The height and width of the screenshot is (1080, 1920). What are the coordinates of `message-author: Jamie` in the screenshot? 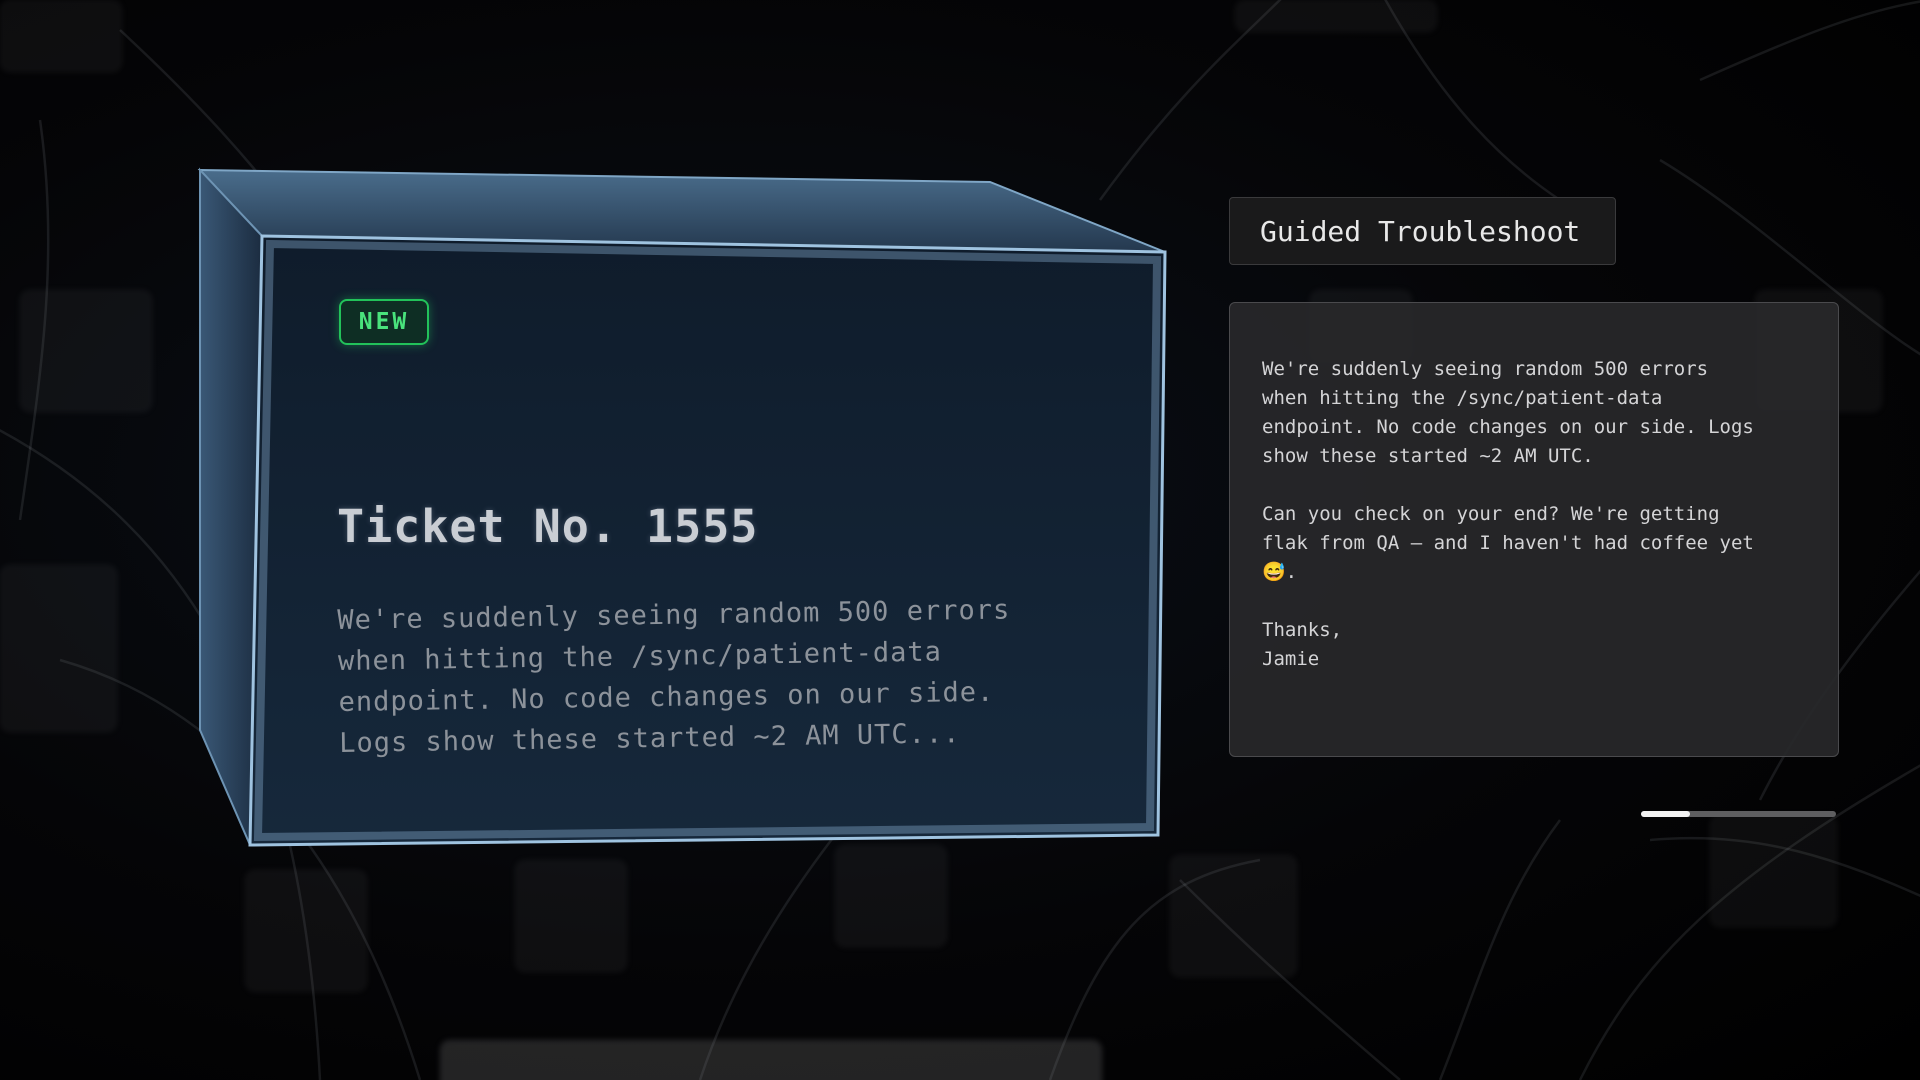 It's located at (1291, 659).